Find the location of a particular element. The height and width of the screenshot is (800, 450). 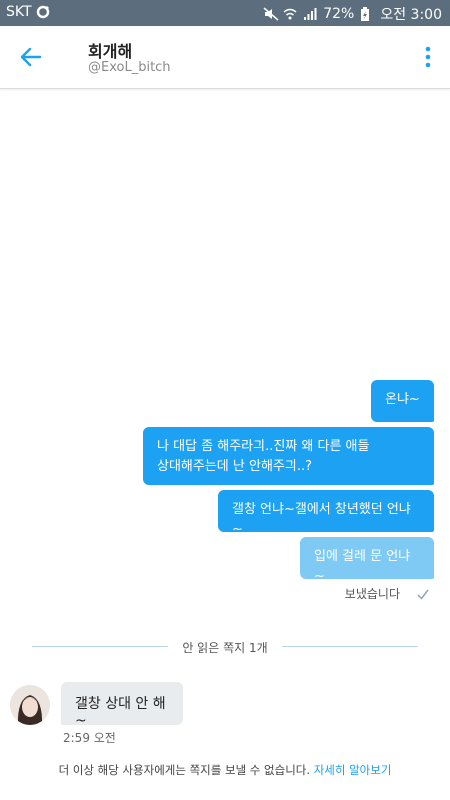

message-text-line: 상대해주는데 난 안해주긔..? is located at coordinates (234, 466).